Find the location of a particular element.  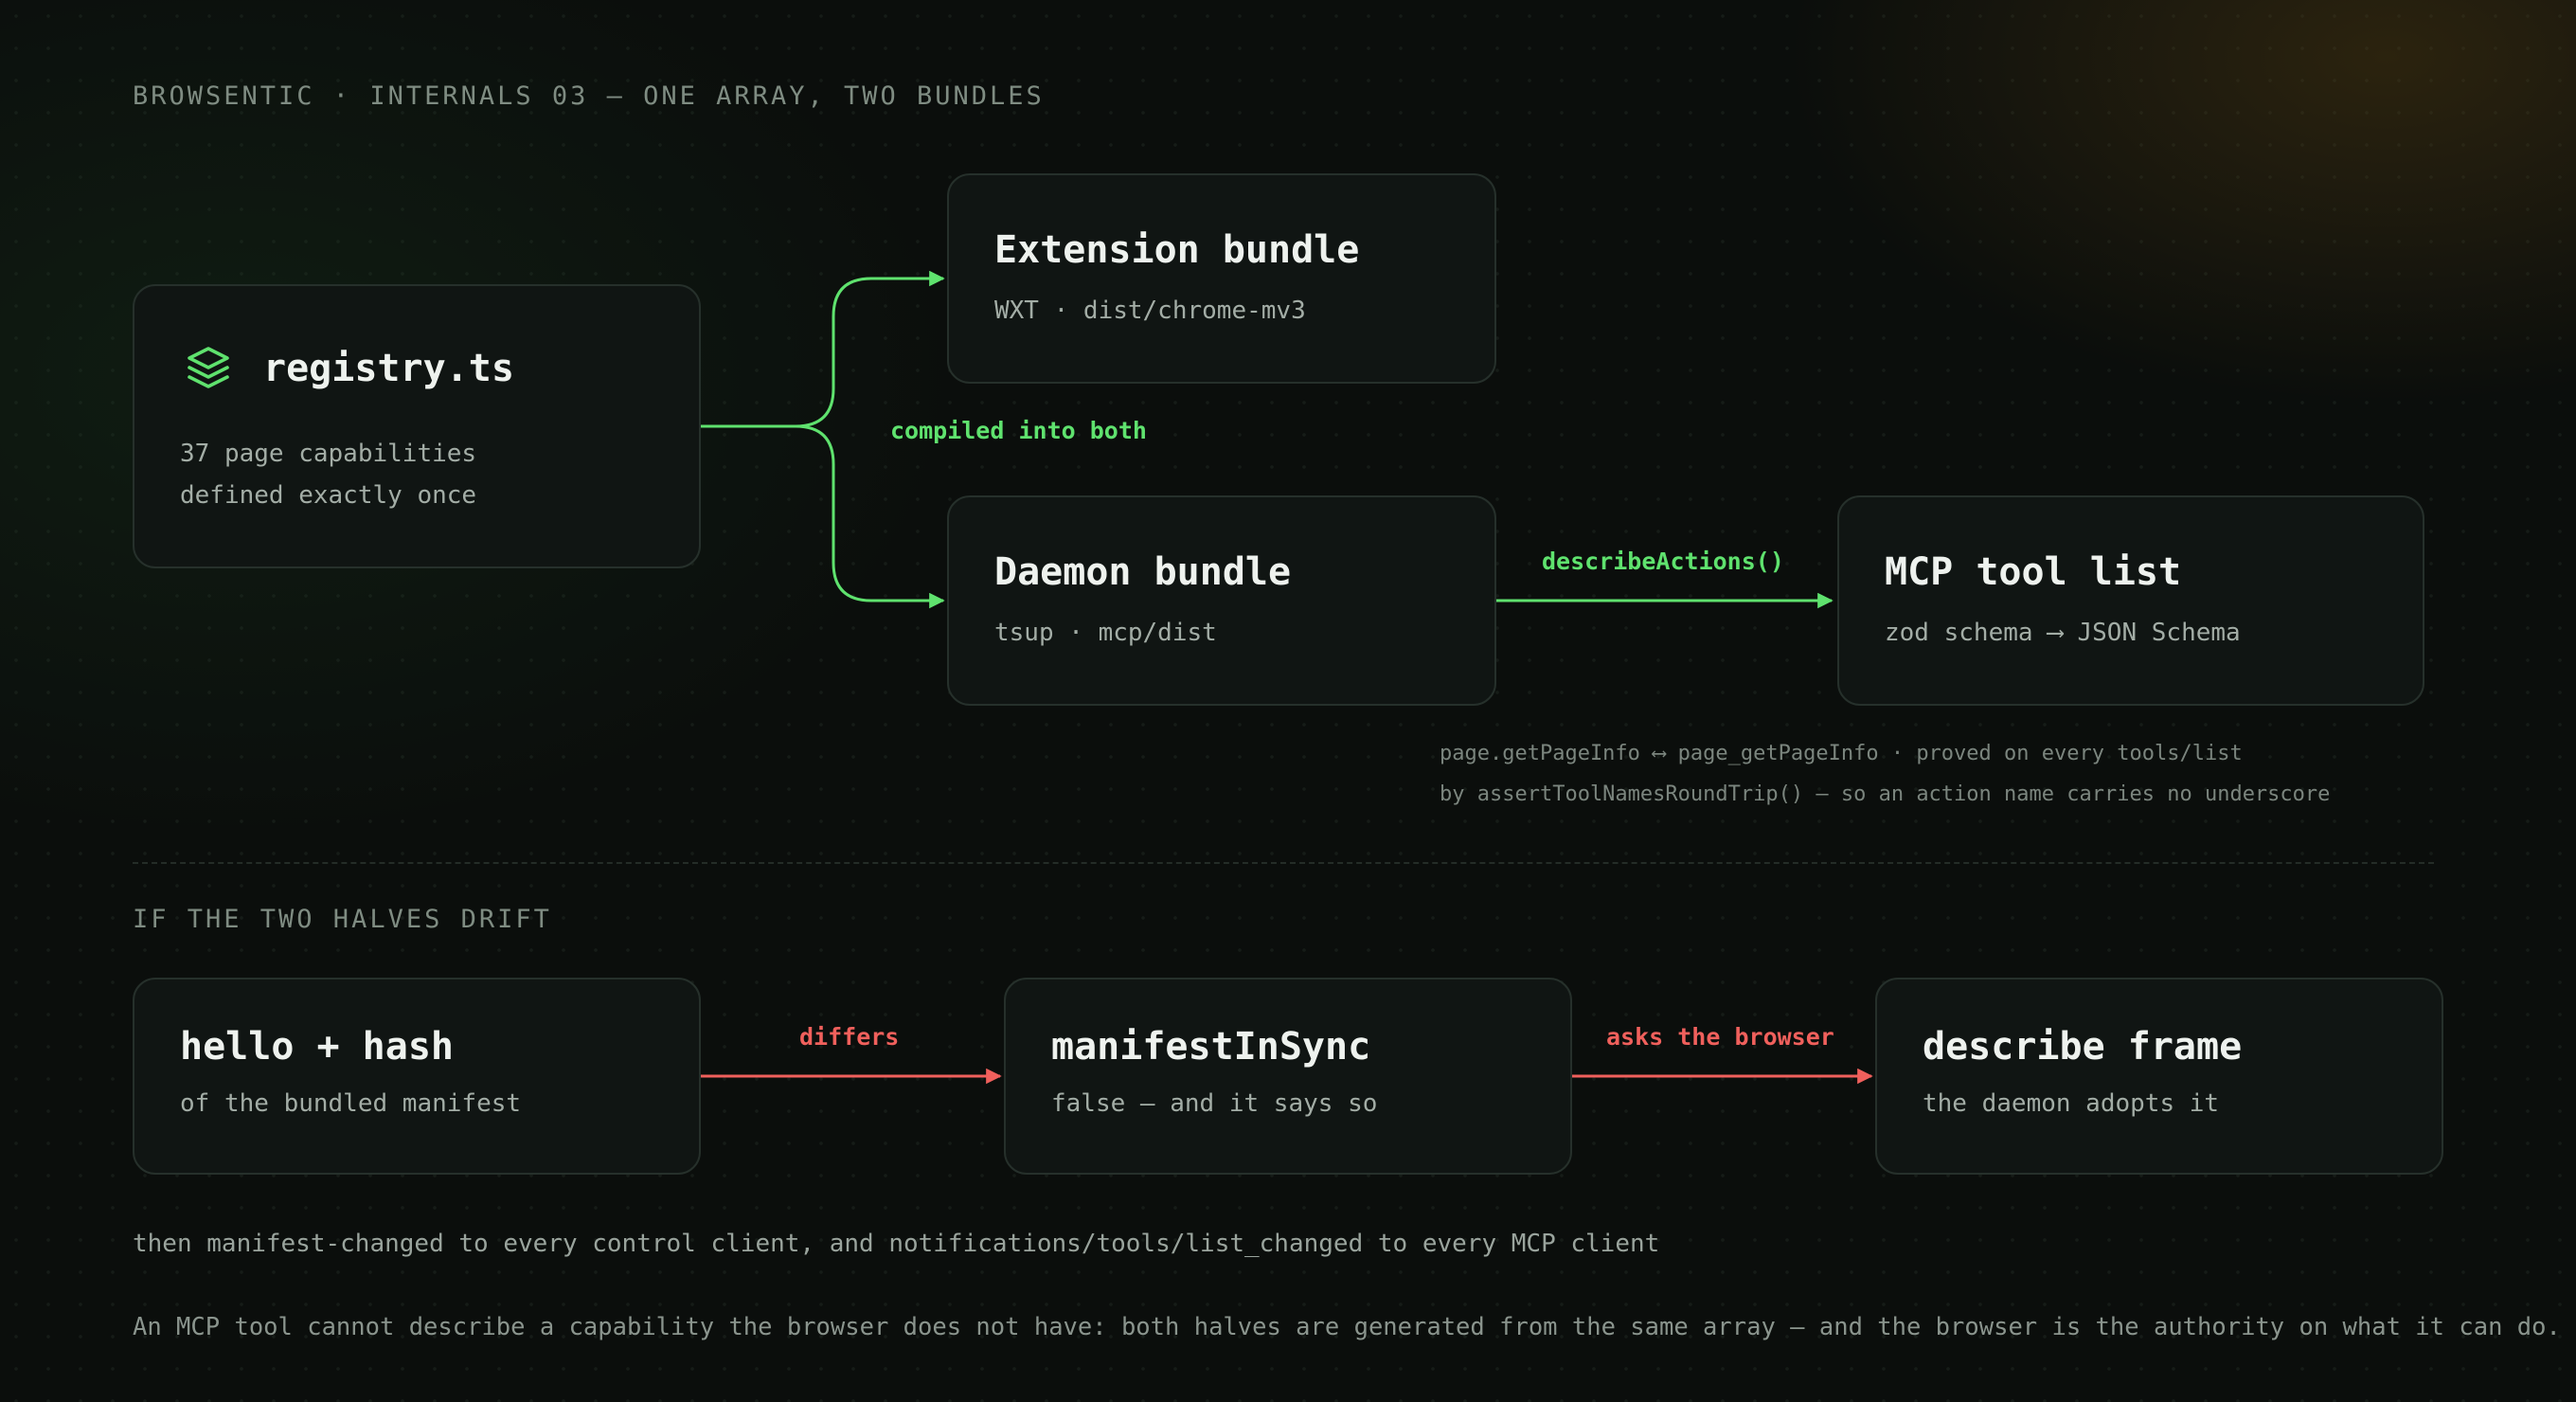

daemon-bundle-node: Daemon bundle tsup · mcp/dist is located at coordinates (1221, 600).